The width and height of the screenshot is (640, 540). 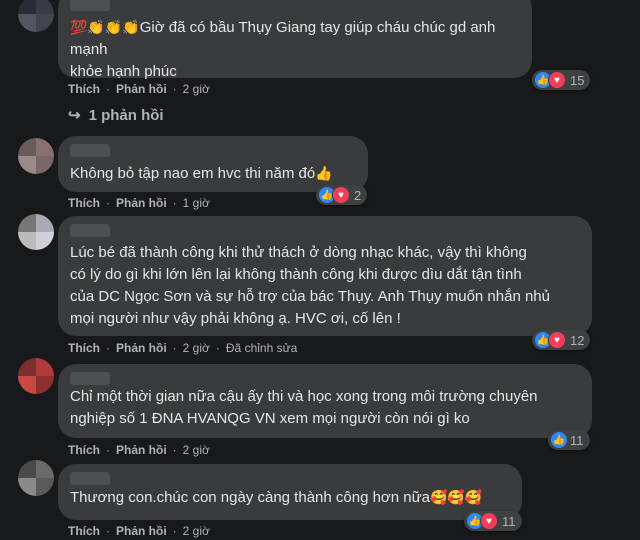 I want to click on comment-text: Không bỏ tập nao em hvc thi năm đó👍, so click(x=201, y=173).